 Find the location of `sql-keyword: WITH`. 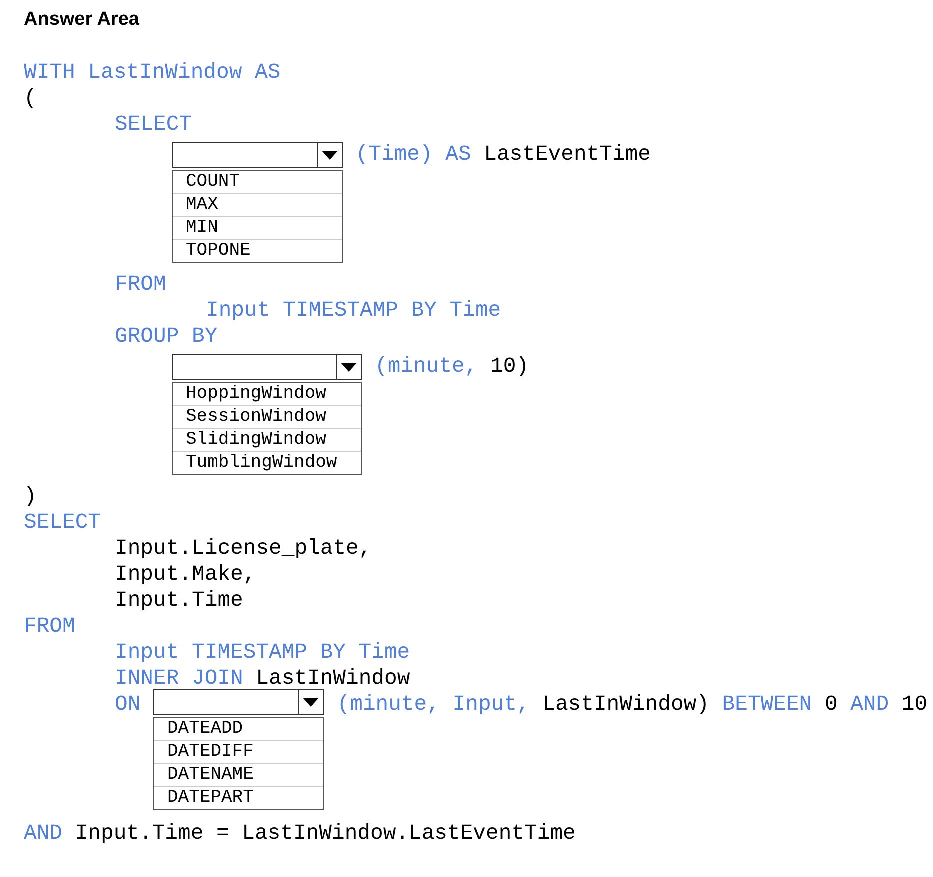

sql-keyword: WITH is located at coordinates (50, 73).